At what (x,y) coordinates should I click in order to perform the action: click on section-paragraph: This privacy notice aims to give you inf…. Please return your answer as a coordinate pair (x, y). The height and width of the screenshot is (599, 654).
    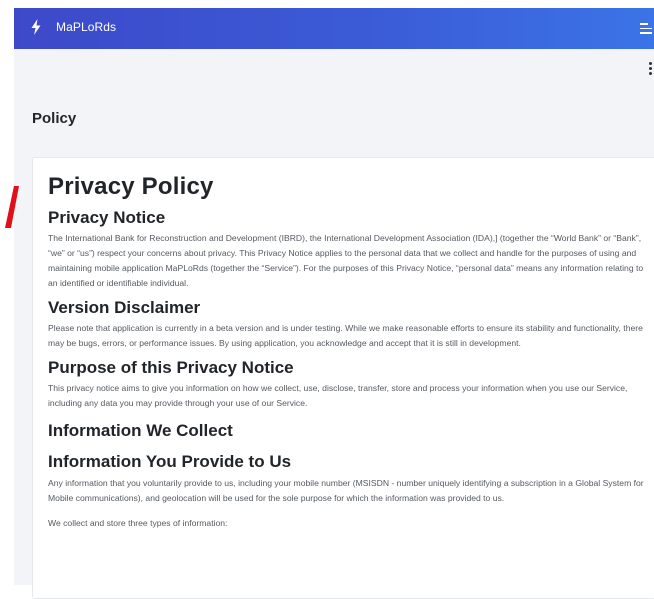
    Looking at the image, I should click on (338, 395).